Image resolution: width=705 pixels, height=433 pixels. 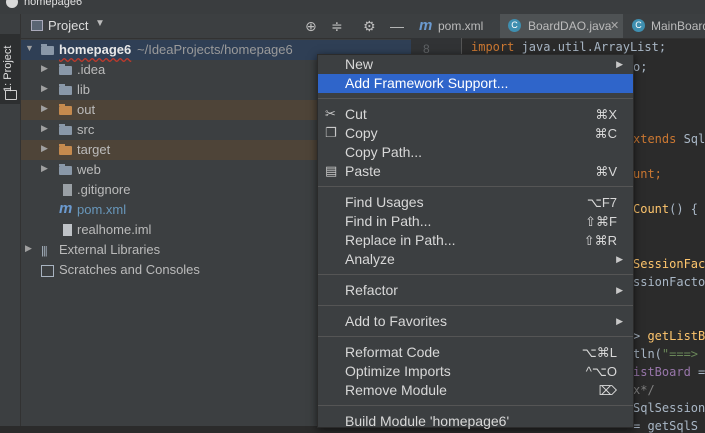 I want to click on scratches-icon, so click(x=47, y=271).